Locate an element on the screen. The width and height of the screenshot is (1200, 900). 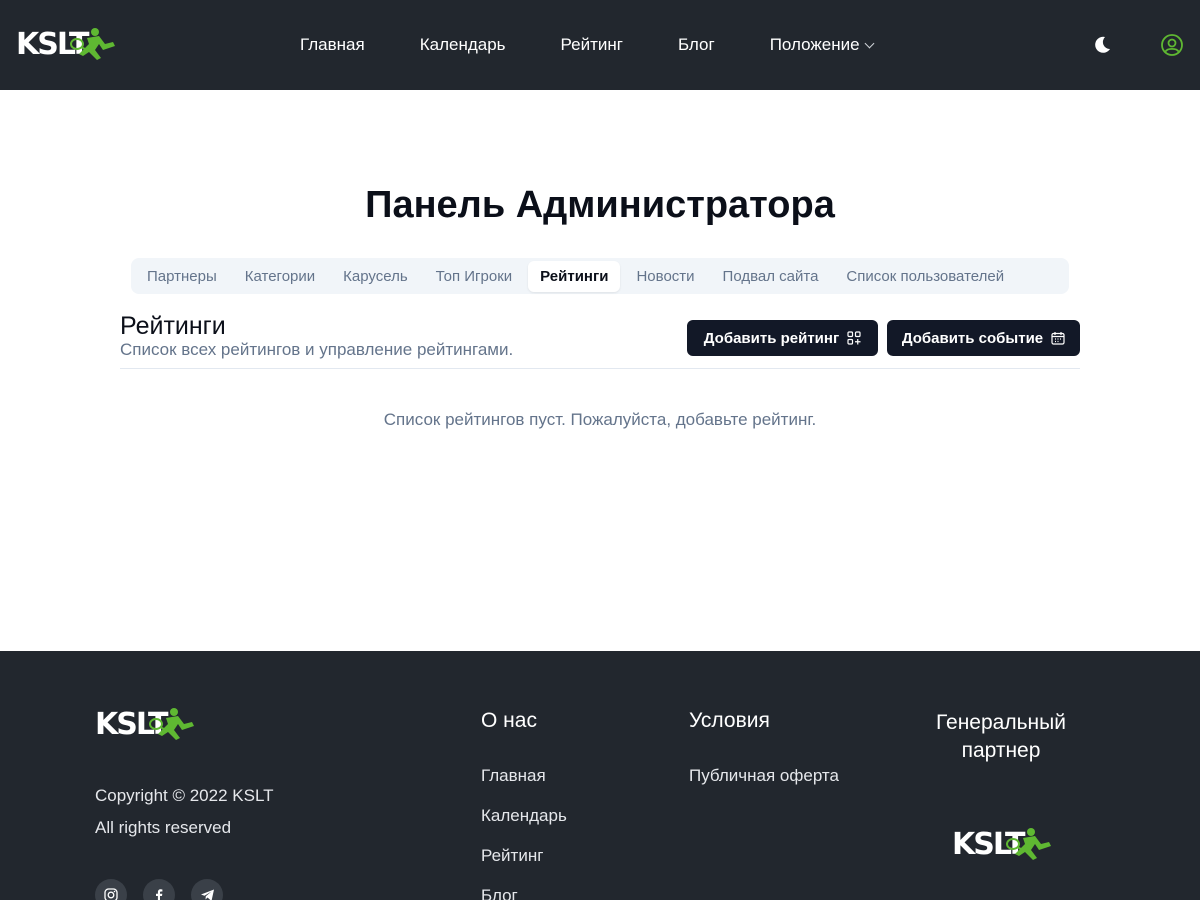
nav-item-blog: Блог is located at coordinates (696, 45).